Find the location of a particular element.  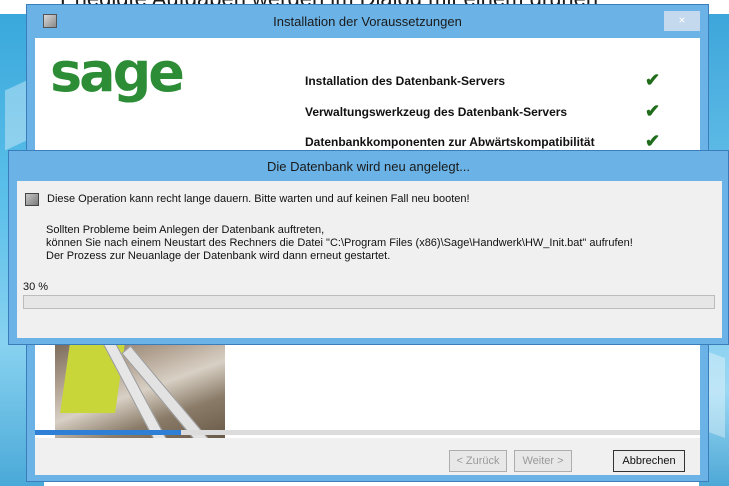

installer-button-bar: < Zurück Weiter > Abbrechen is located at coordinates (367, 456).